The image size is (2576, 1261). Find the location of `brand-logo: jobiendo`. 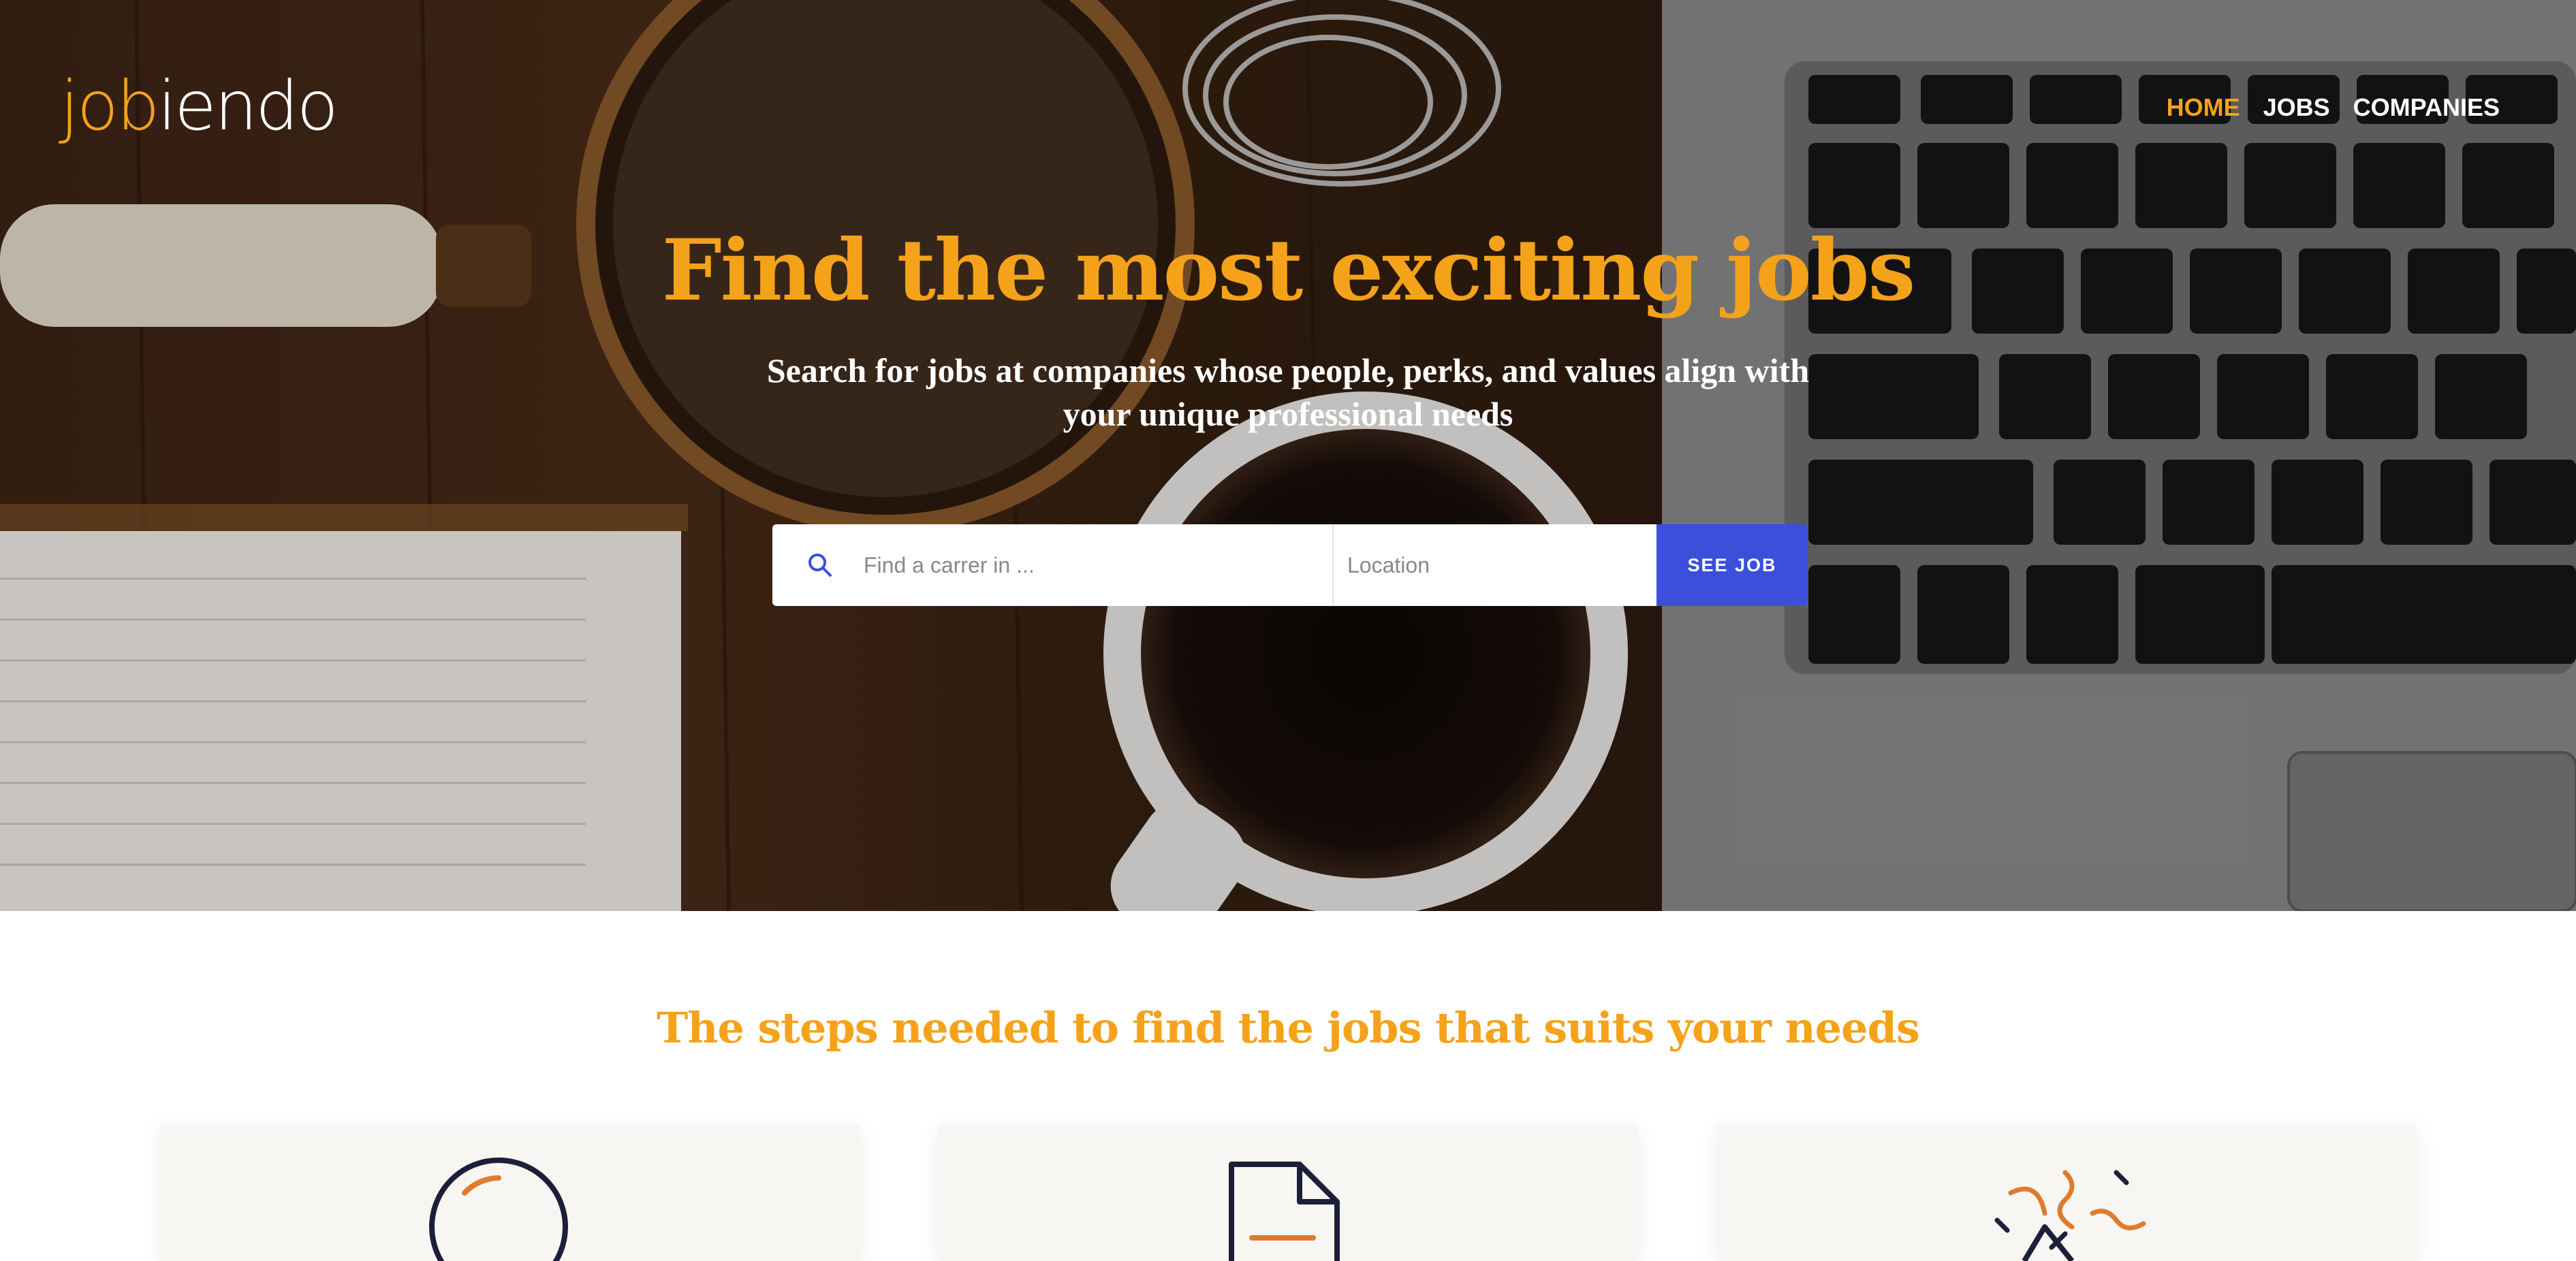

brand-logo: jobiendo is located at coordinates (199, 106).